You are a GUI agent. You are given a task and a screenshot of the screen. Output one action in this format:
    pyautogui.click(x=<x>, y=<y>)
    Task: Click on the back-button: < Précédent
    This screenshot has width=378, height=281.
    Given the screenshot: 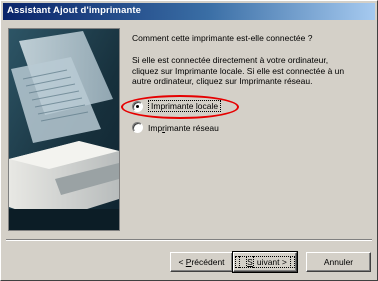 What is the action you would take?
    pyautogui.click(x=201, y=262)
    